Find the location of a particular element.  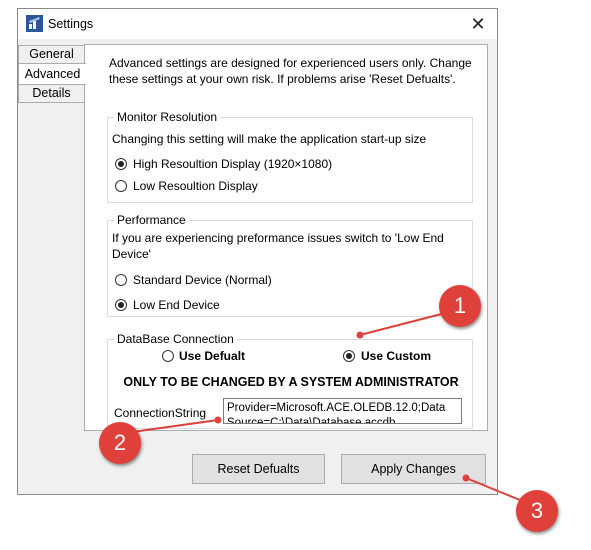

callout-marker-2: 2 is located at coordinates (120, 443).